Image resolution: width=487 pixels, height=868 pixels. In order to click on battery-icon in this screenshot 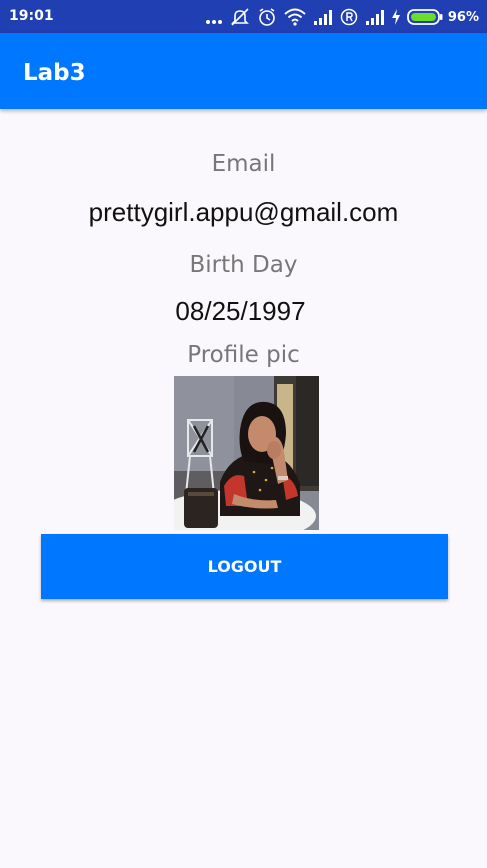, I will do `click(424, 17)`.